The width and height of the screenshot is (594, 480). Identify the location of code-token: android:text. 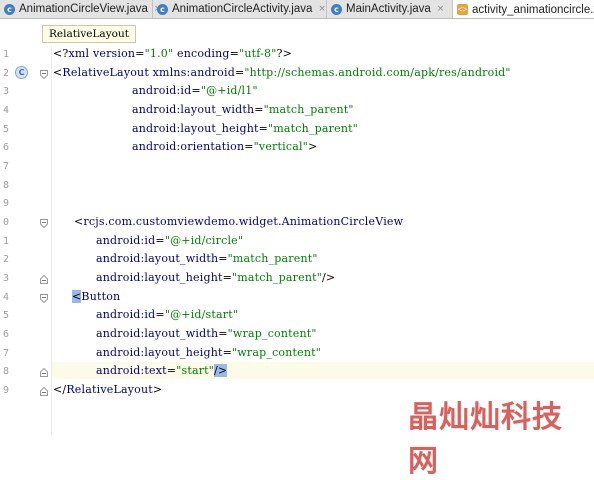
(131, 370).